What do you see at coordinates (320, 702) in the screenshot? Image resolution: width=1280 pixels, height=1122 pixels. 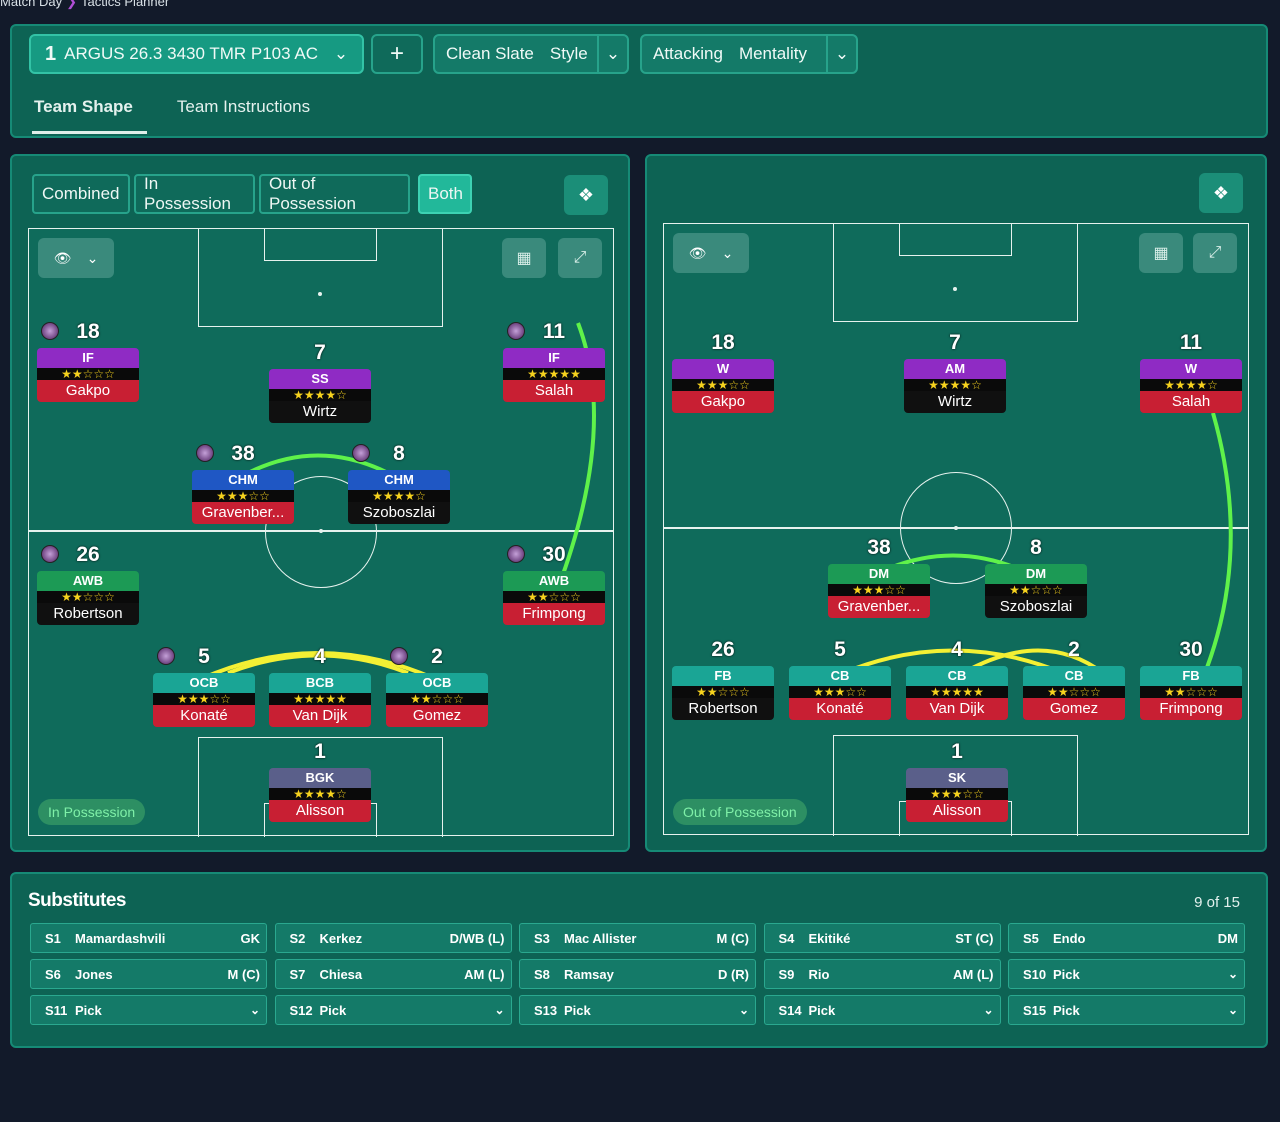 I see `player-card: BCB ★★★★★ Van Dijk` at bounding box center [320, 702].